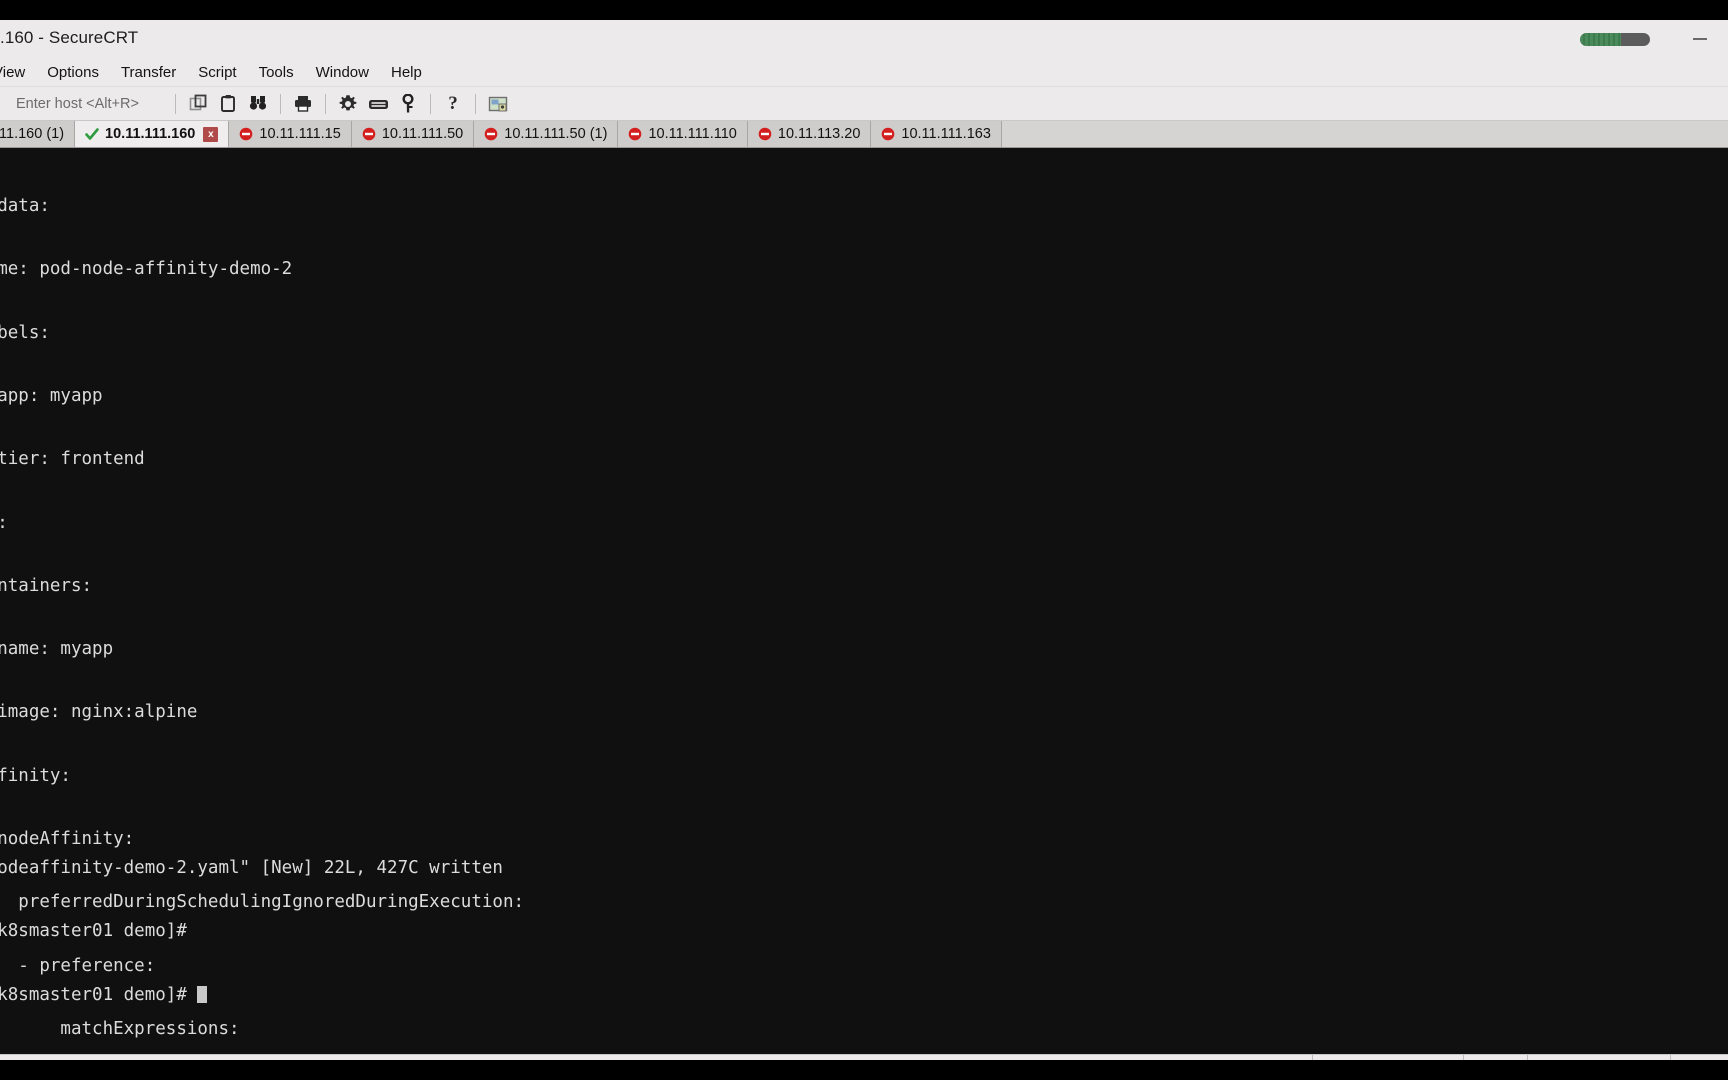 The width and height of the screenshot is (1728, 1080). Describe the element at coordinates (303, 104) in the screenshot. I see `print-icon` at that location.